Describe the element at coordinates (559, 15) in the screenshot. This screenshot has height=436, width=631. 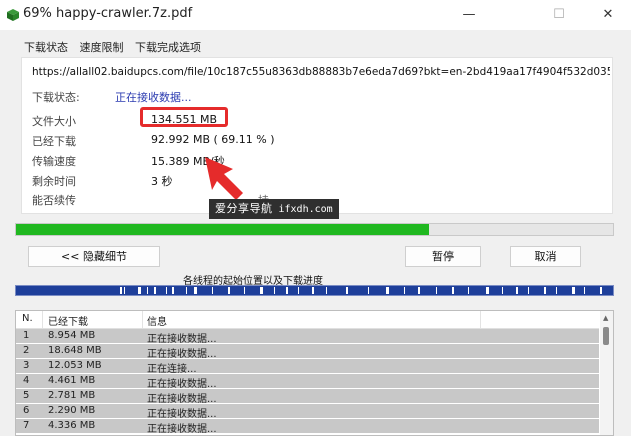
I see `maximize-button: ☐` at that location.